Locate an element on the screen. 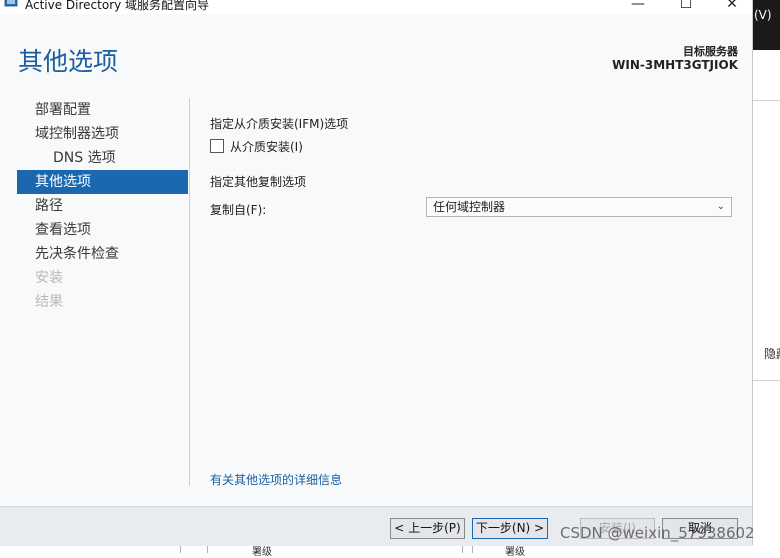 The image size is (780, 558). previous-button: < 上一步(P) is located at coordinates (427, 528).